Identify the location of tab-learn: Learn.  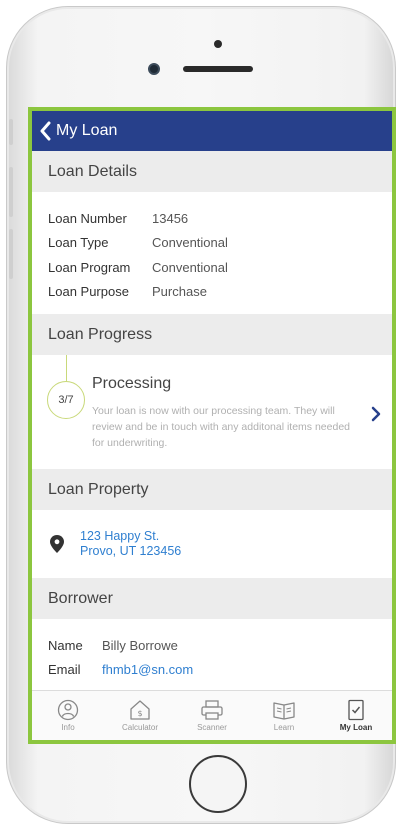
(284, 715).